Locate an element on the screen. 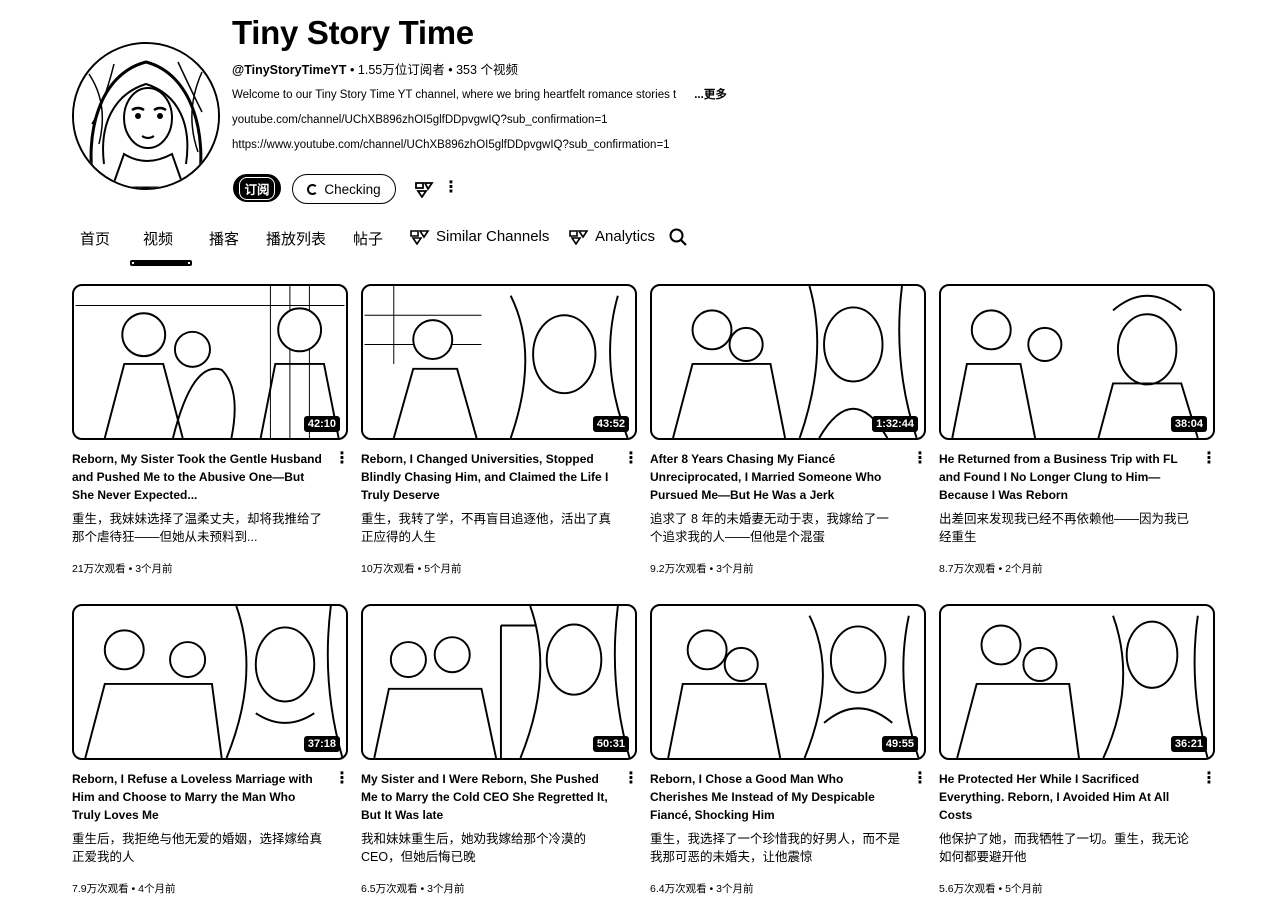 The width and height of the screenshot is (1280, 912). video-meta: 10万次观看 • 5个月前 is located at coordinates (411, 569).